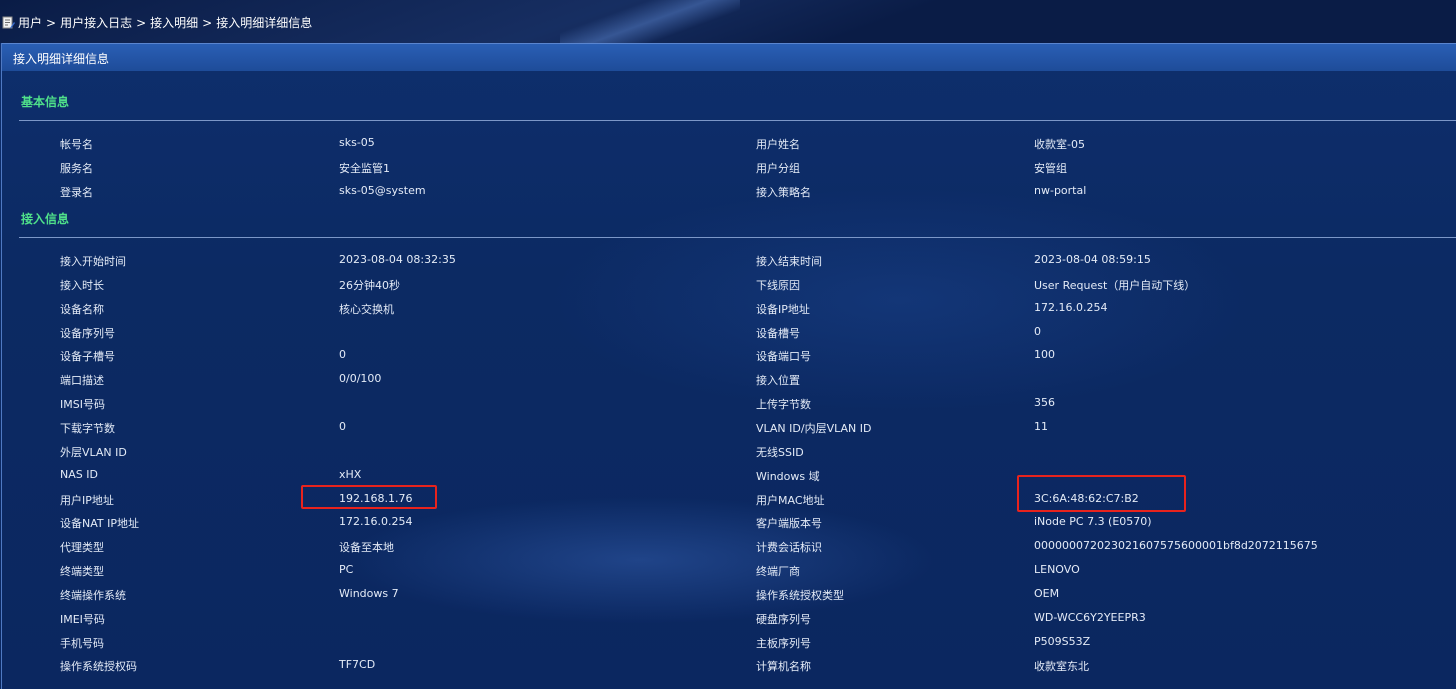  Describe the element at coordinates (76, 144) in the screenshot. I see `field-label: 帐号名` at that location.